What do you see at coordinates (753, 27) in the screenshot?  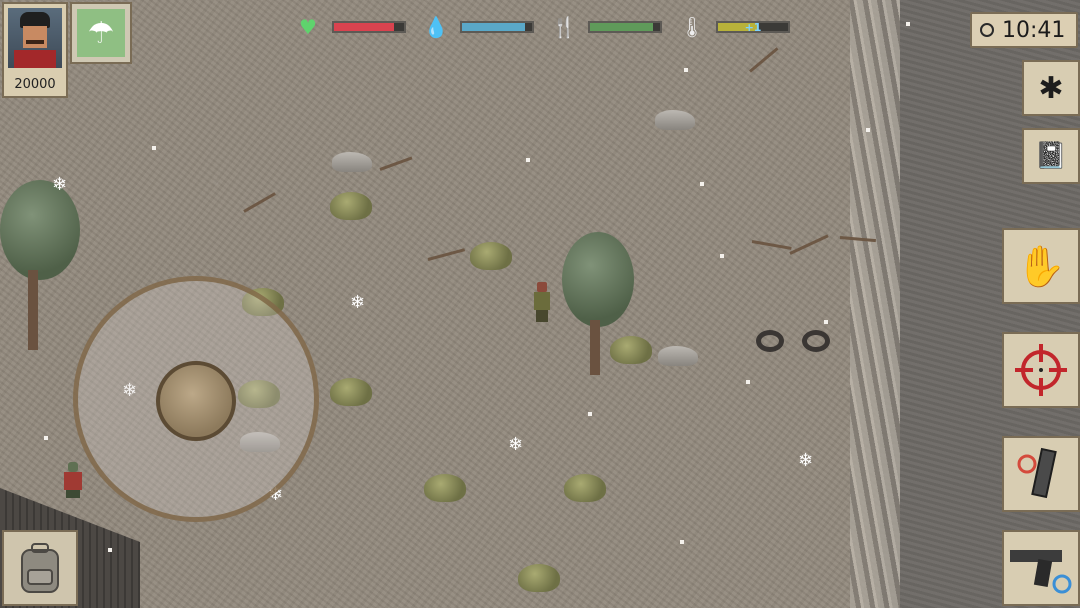 I see `temperature-badge: +1` at bounding box center [753, 27].